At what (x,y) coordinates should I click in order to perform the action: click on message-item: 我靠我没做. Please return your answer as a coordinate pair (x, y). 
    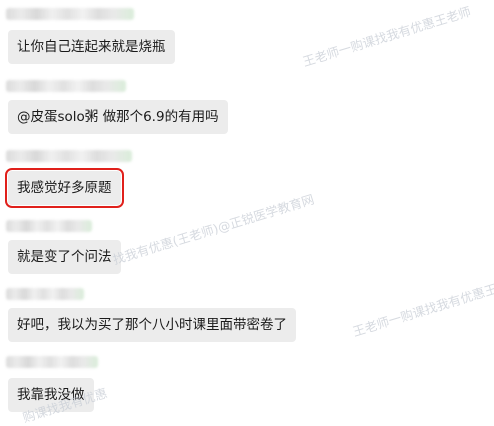
    Looking at the image, I should click on (51, 395).